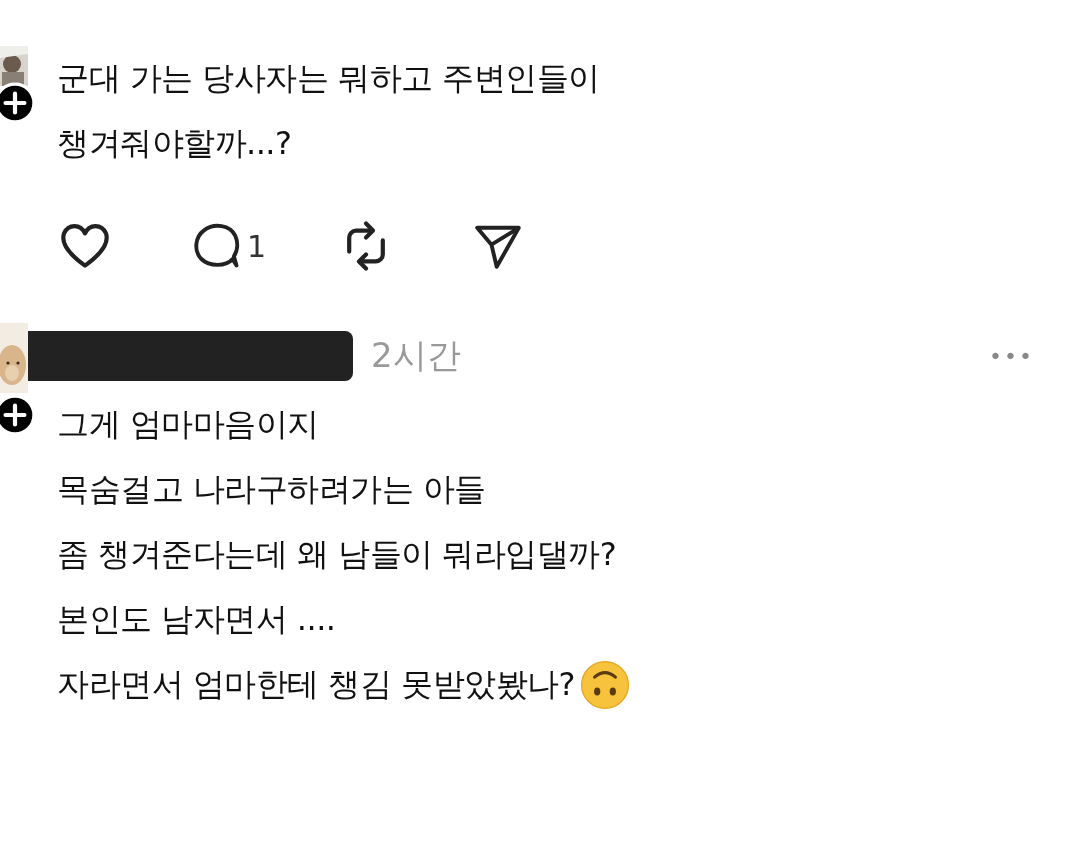  I want to click on more-button: •••, so click(1011, 356).